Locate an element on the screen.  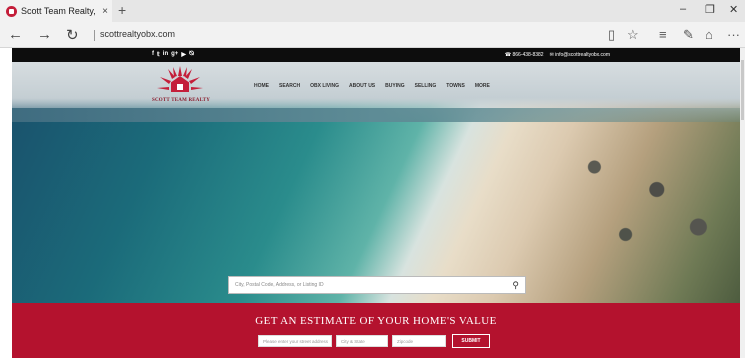
social-links: f 𝕥 in g+ ▶ ⦰ is located at coordinates (173, 54).